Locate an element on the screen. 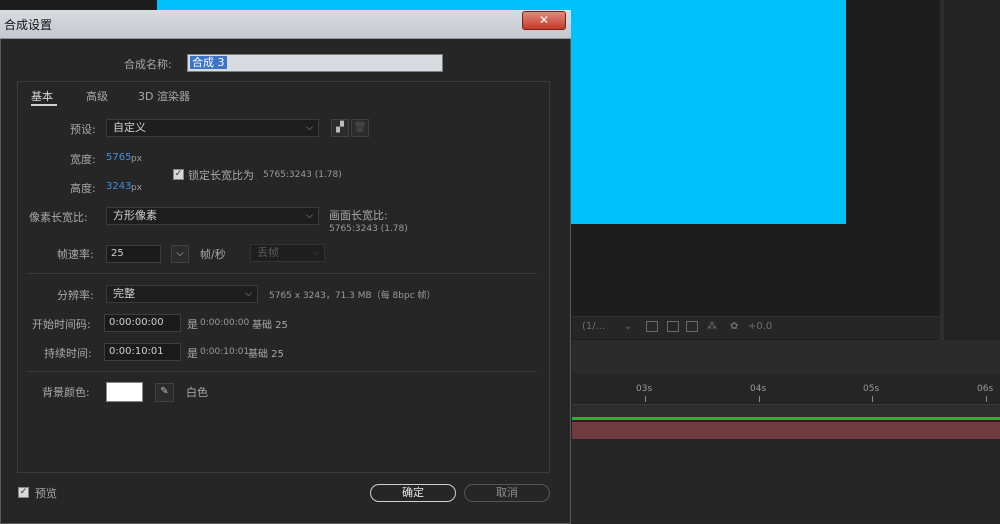 The height and width of the screenshot is (524, 1000). resolution-info: 5765 x 3243，71.3 MB（每 8bpc 帧） is located at coordinates (352, 296).